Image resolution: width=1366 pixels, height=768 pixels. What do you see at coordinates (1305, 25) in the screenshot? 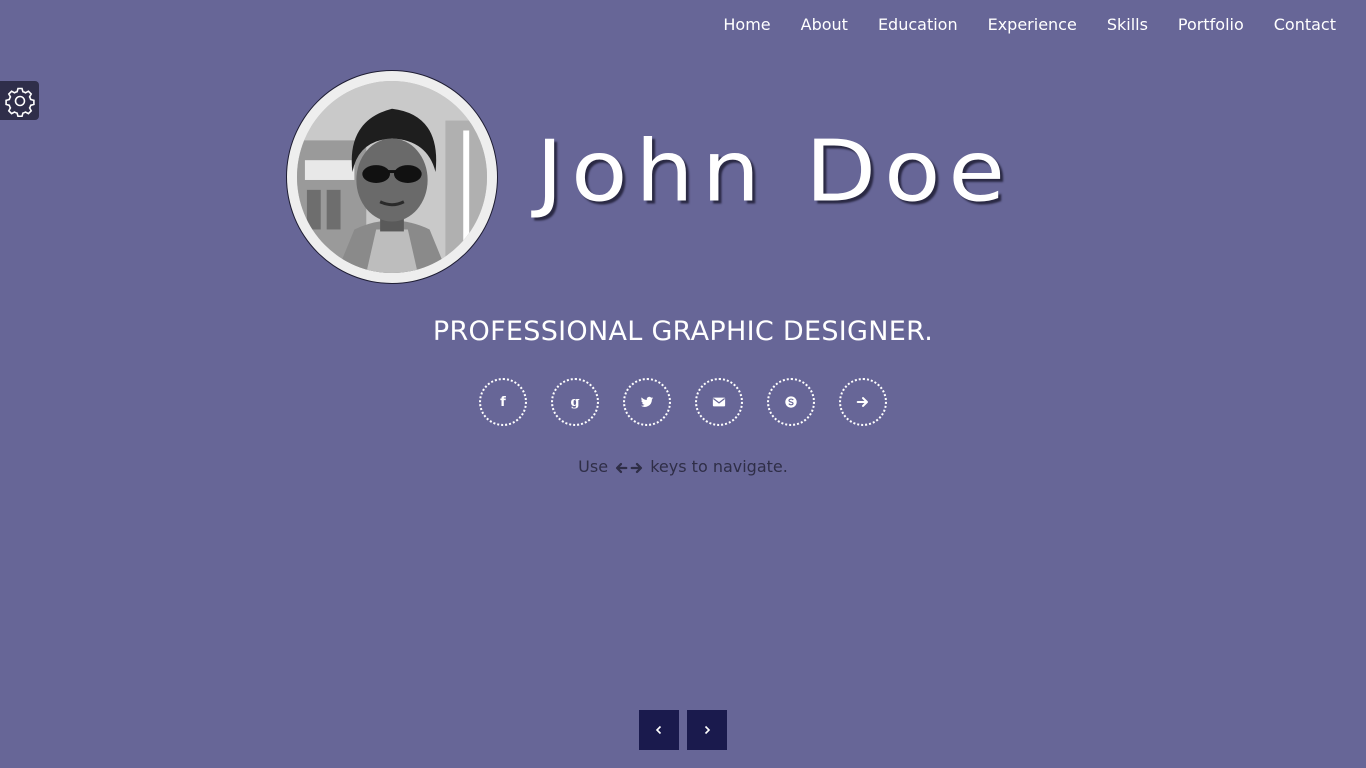
I see `nav-contact: Contact` at bounding box center [1305, 25].